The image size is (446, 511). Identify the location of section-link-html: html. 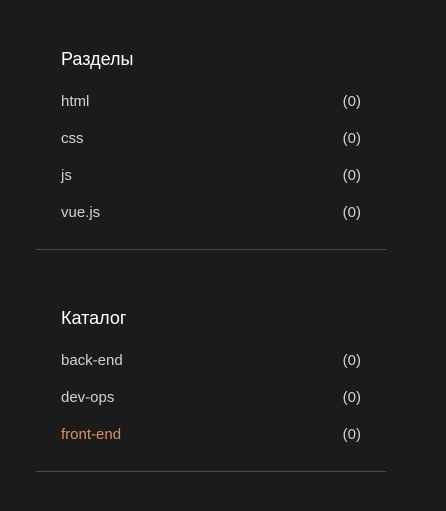
(75, 102).